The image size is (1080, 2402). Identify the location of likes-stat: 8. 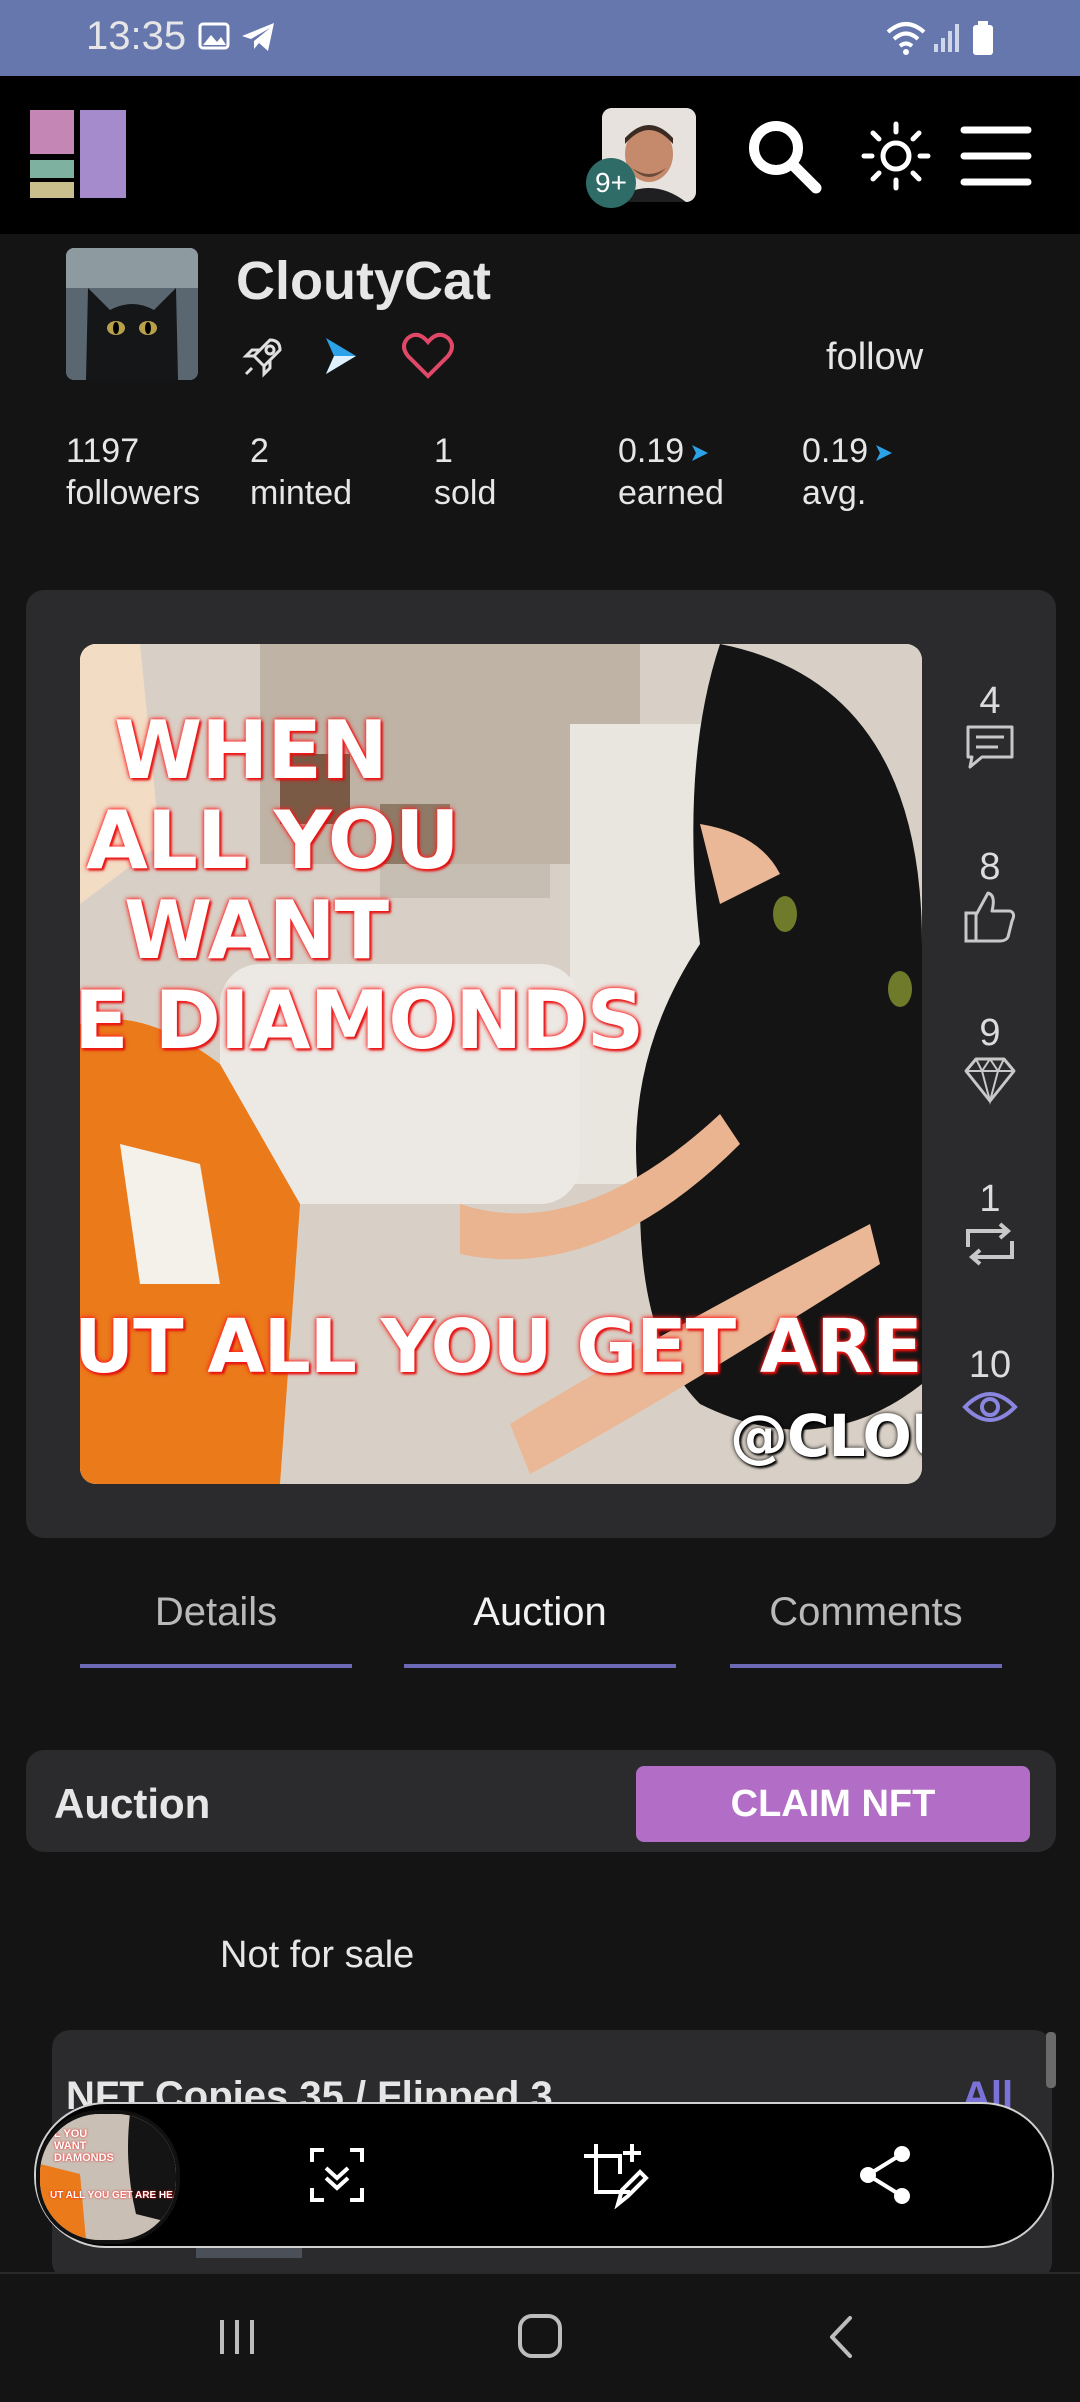
(990, 900).